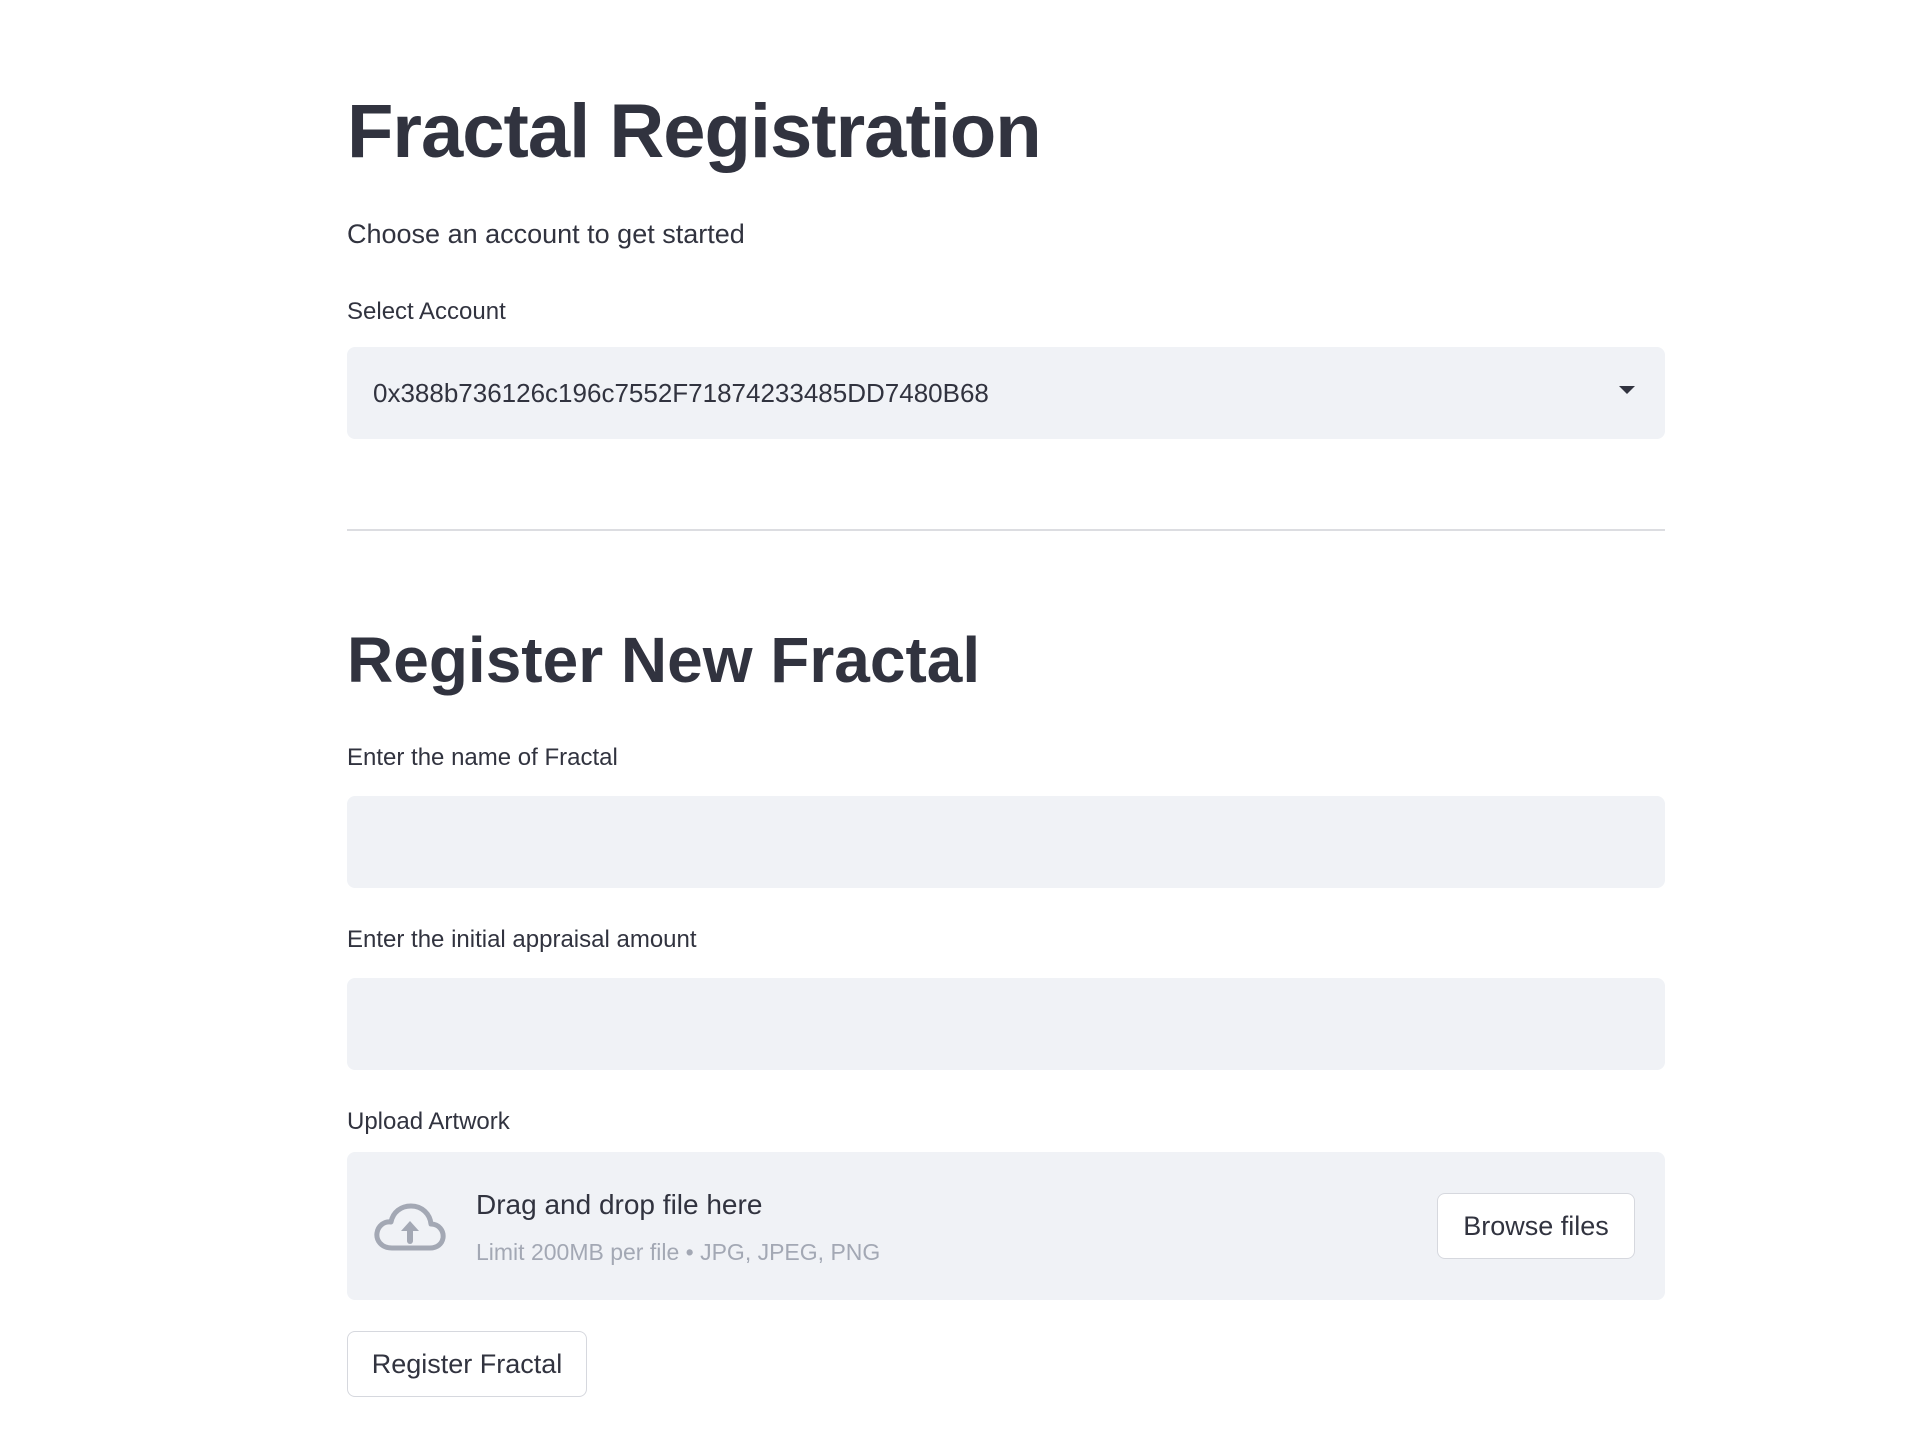 The width and height of the screenshot is (1908, 1444). Describe the element at coordinates (1627, 390) in the screenshot. I see `chevron-down-icon` at that location.